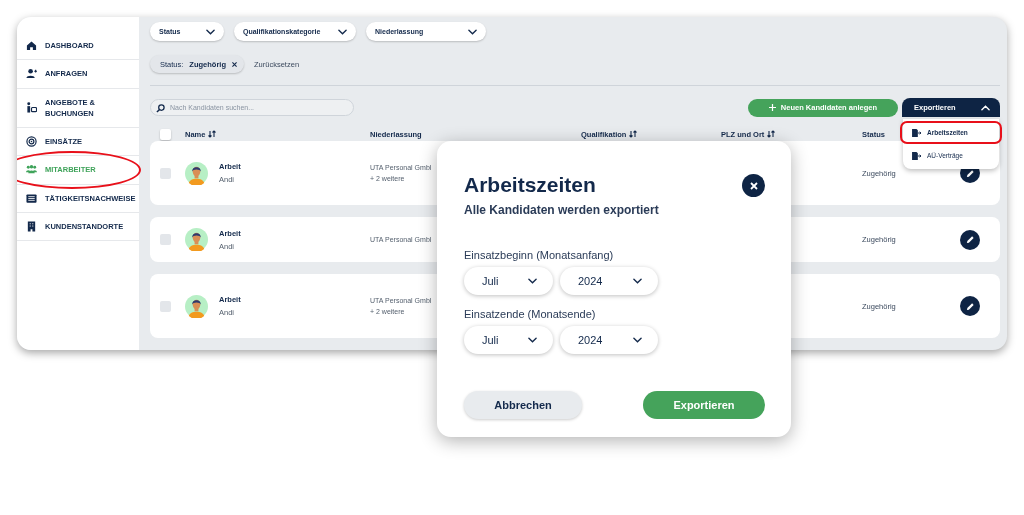 This screenshot has height=515, width=1024. I want to click on field-label: Einsatzende (Monatsende), so click(530, 314).